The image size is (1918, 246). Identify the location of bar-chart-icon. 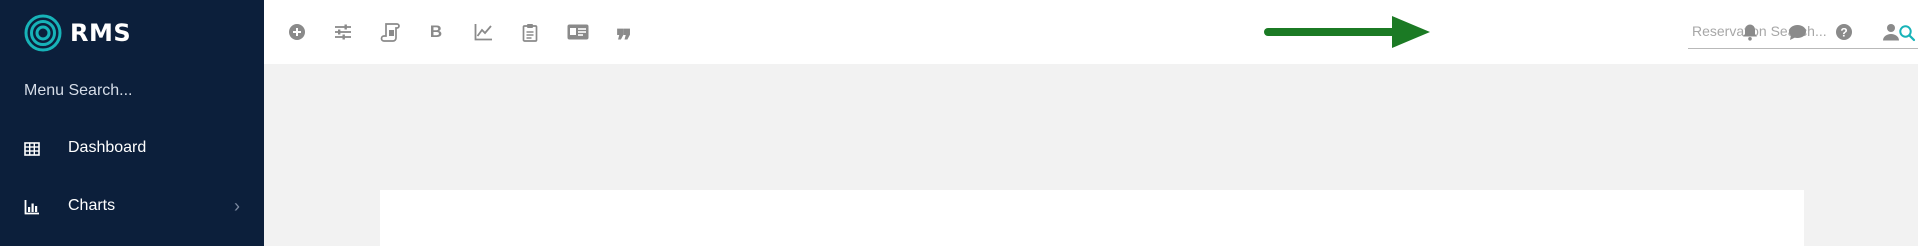
(31, 207).